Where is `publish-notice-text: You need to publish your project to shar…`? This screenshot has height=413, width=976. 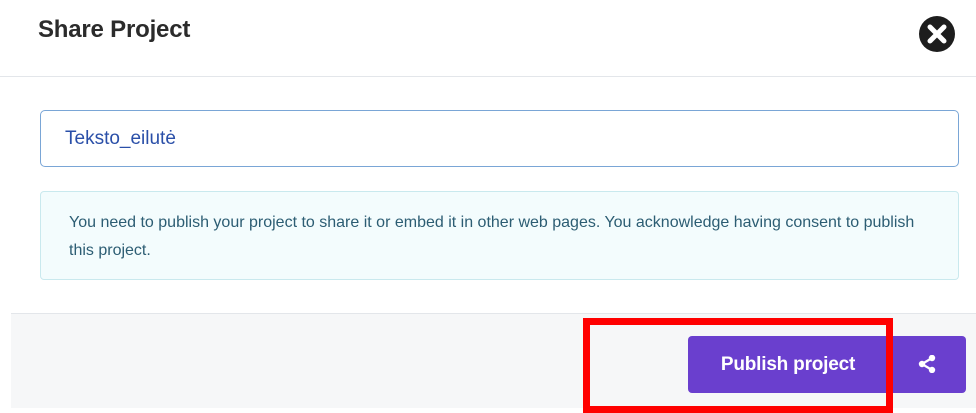 publish-notice-text: You need to publish your project to shar… is located at coordinates (492, 236).